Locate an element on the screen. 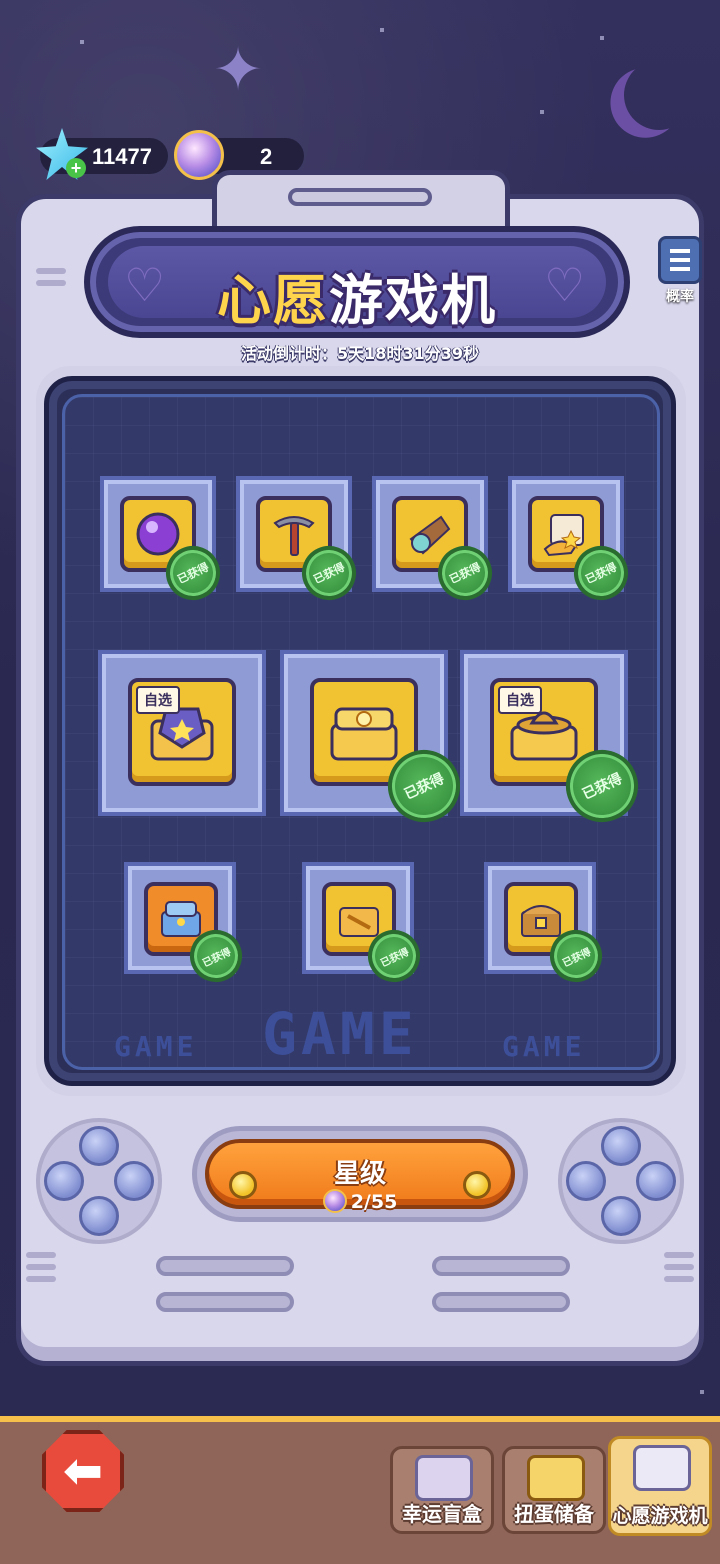  back-button: ⬅ is located at coordinates (83, 1471).